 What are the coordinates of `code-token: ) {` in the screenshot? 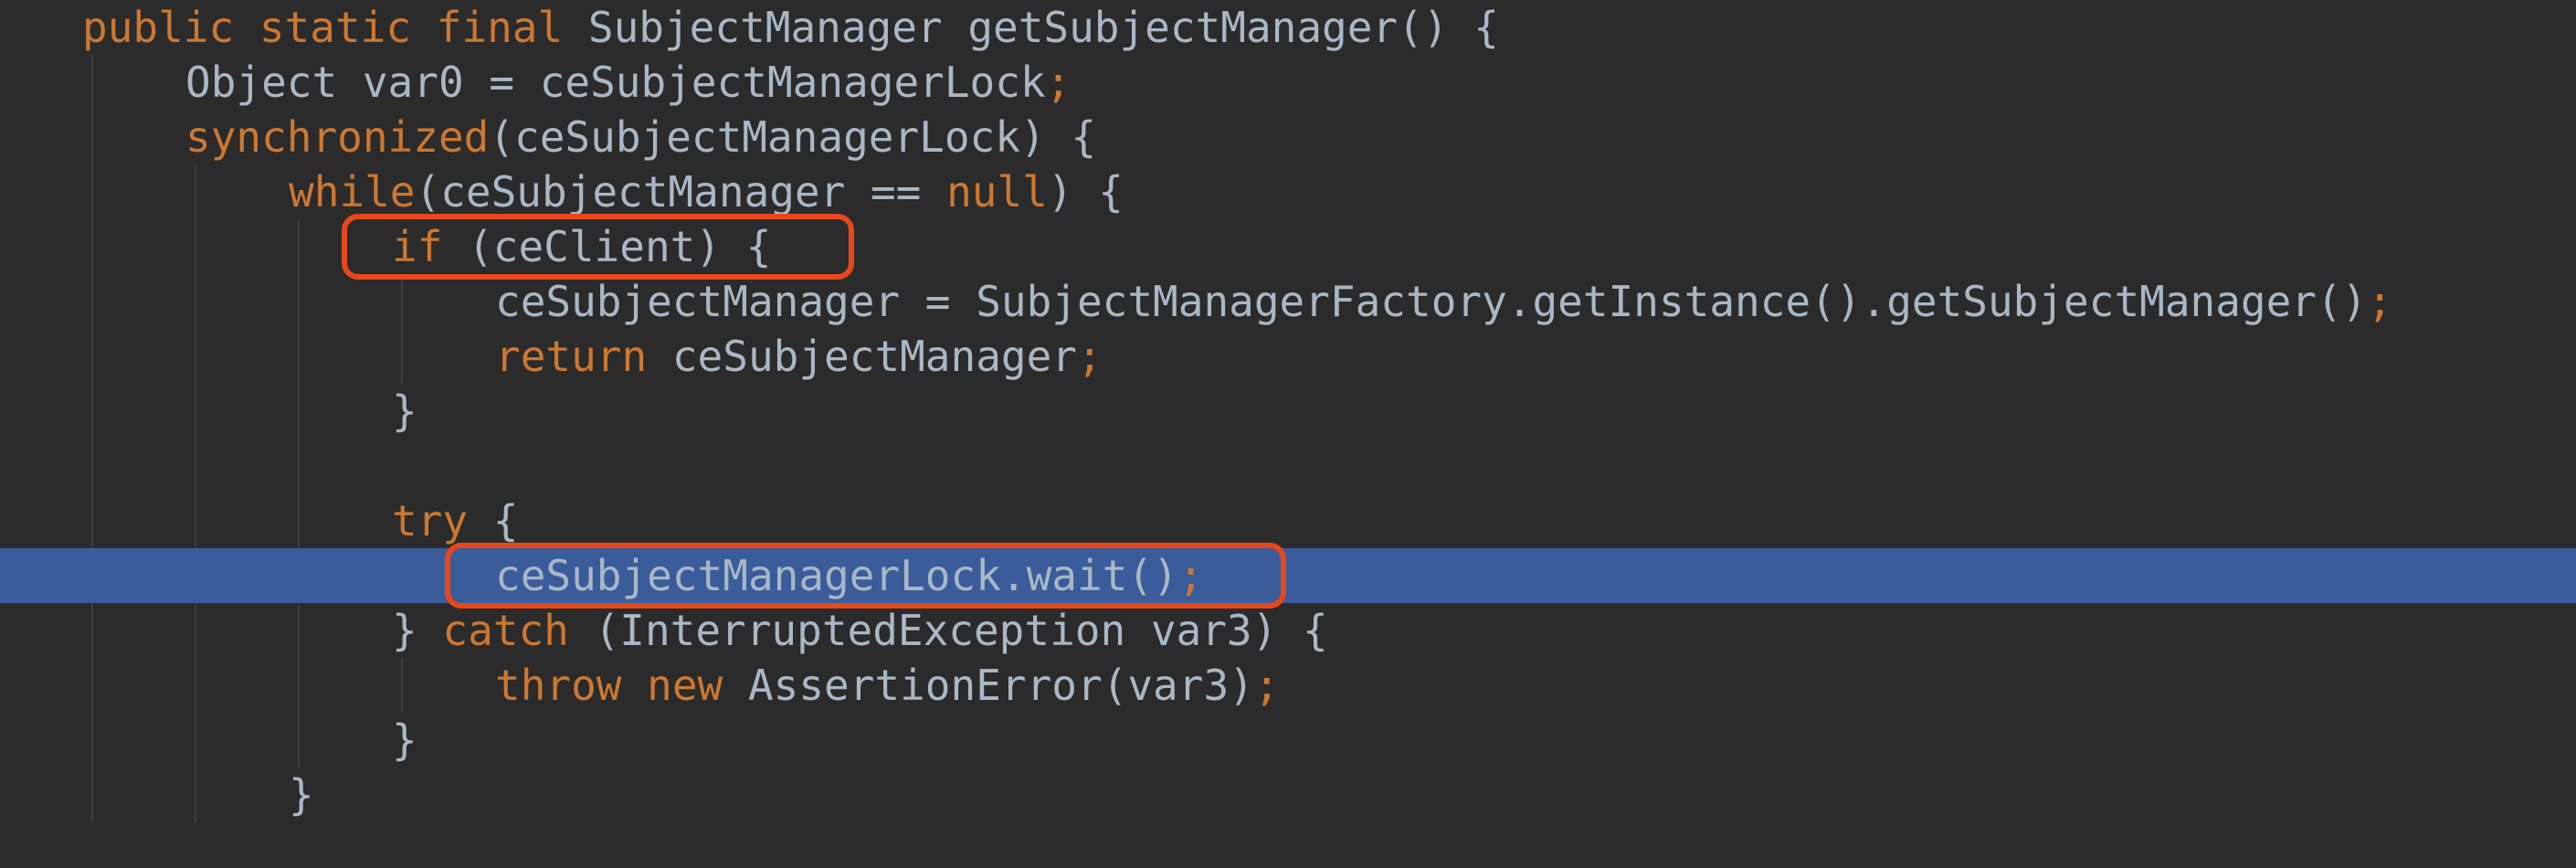 It's located at (1085, 192).